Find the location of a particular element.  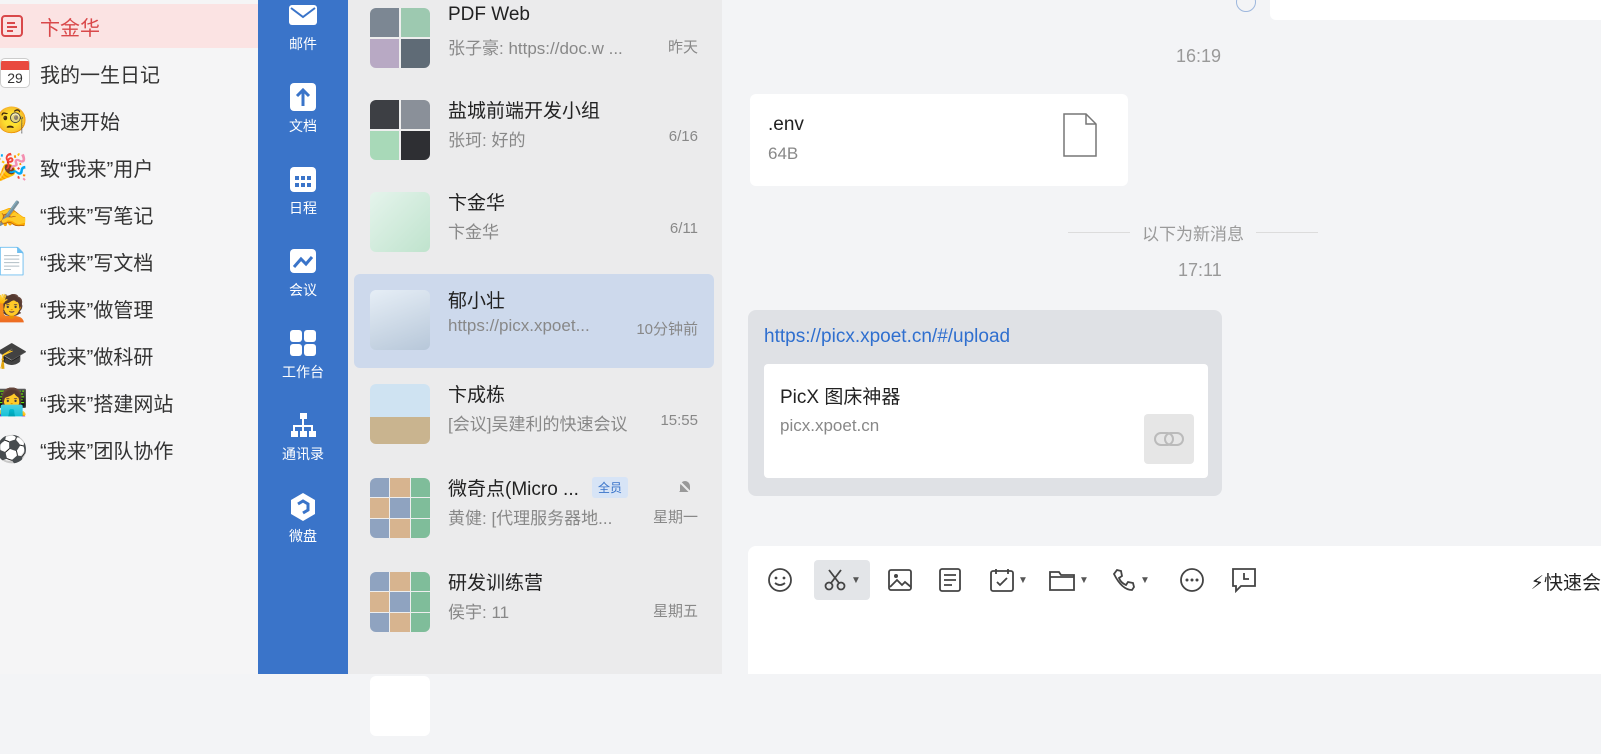

note-item-research: 🎓 “我来”做科研 is located at coordinates (129, 355).